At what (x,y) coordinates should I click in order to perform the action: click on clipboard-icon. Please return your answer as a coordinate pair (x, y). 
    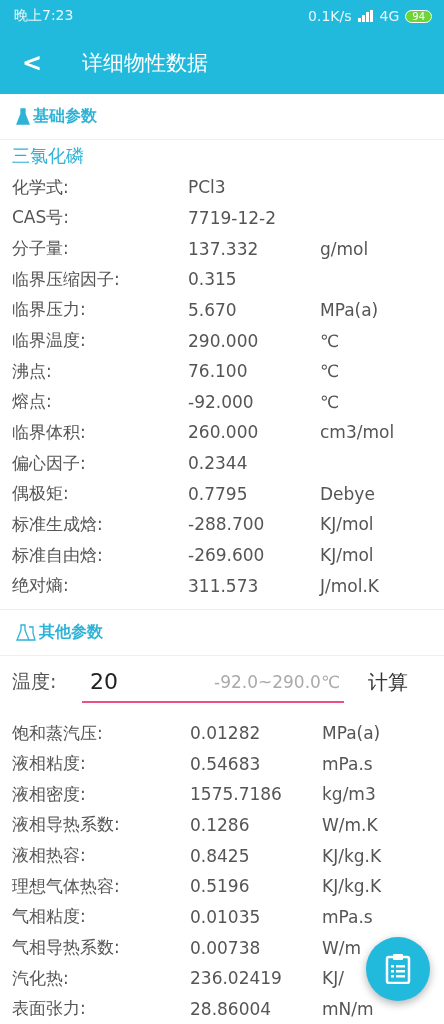
    Looking at the image, I should click on (398, 969).